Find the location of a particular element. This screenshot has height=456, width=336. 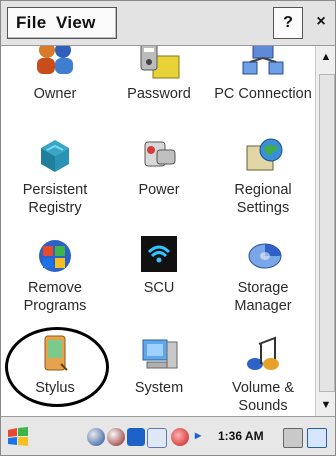

battery-warning-icon is located at coordinates (180, 437).